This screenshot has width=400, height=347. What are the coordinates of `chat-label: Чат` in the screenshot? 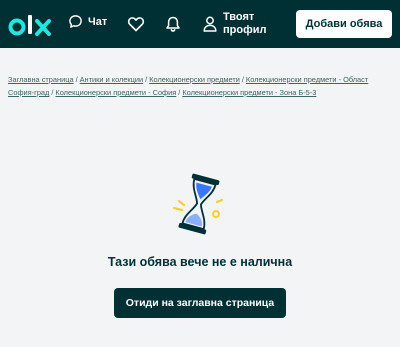 It's located at (98, 21).